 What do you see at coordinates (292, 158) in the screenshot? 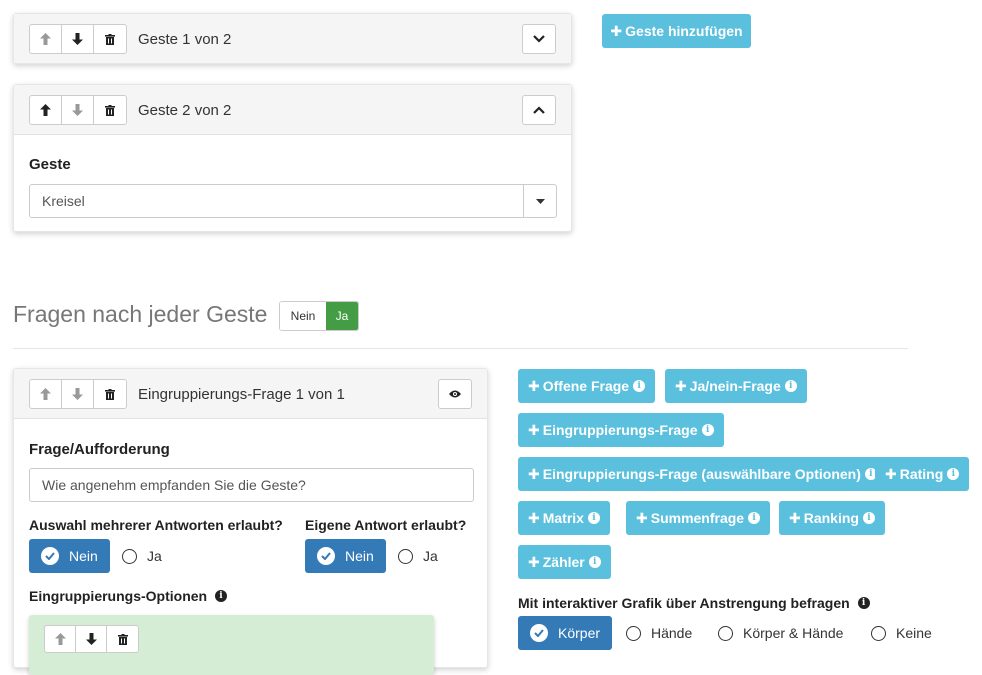
I see `gesture-panel-2: Geste 2 von 2 Geste Kreisel` at bounding box center [292, 158].